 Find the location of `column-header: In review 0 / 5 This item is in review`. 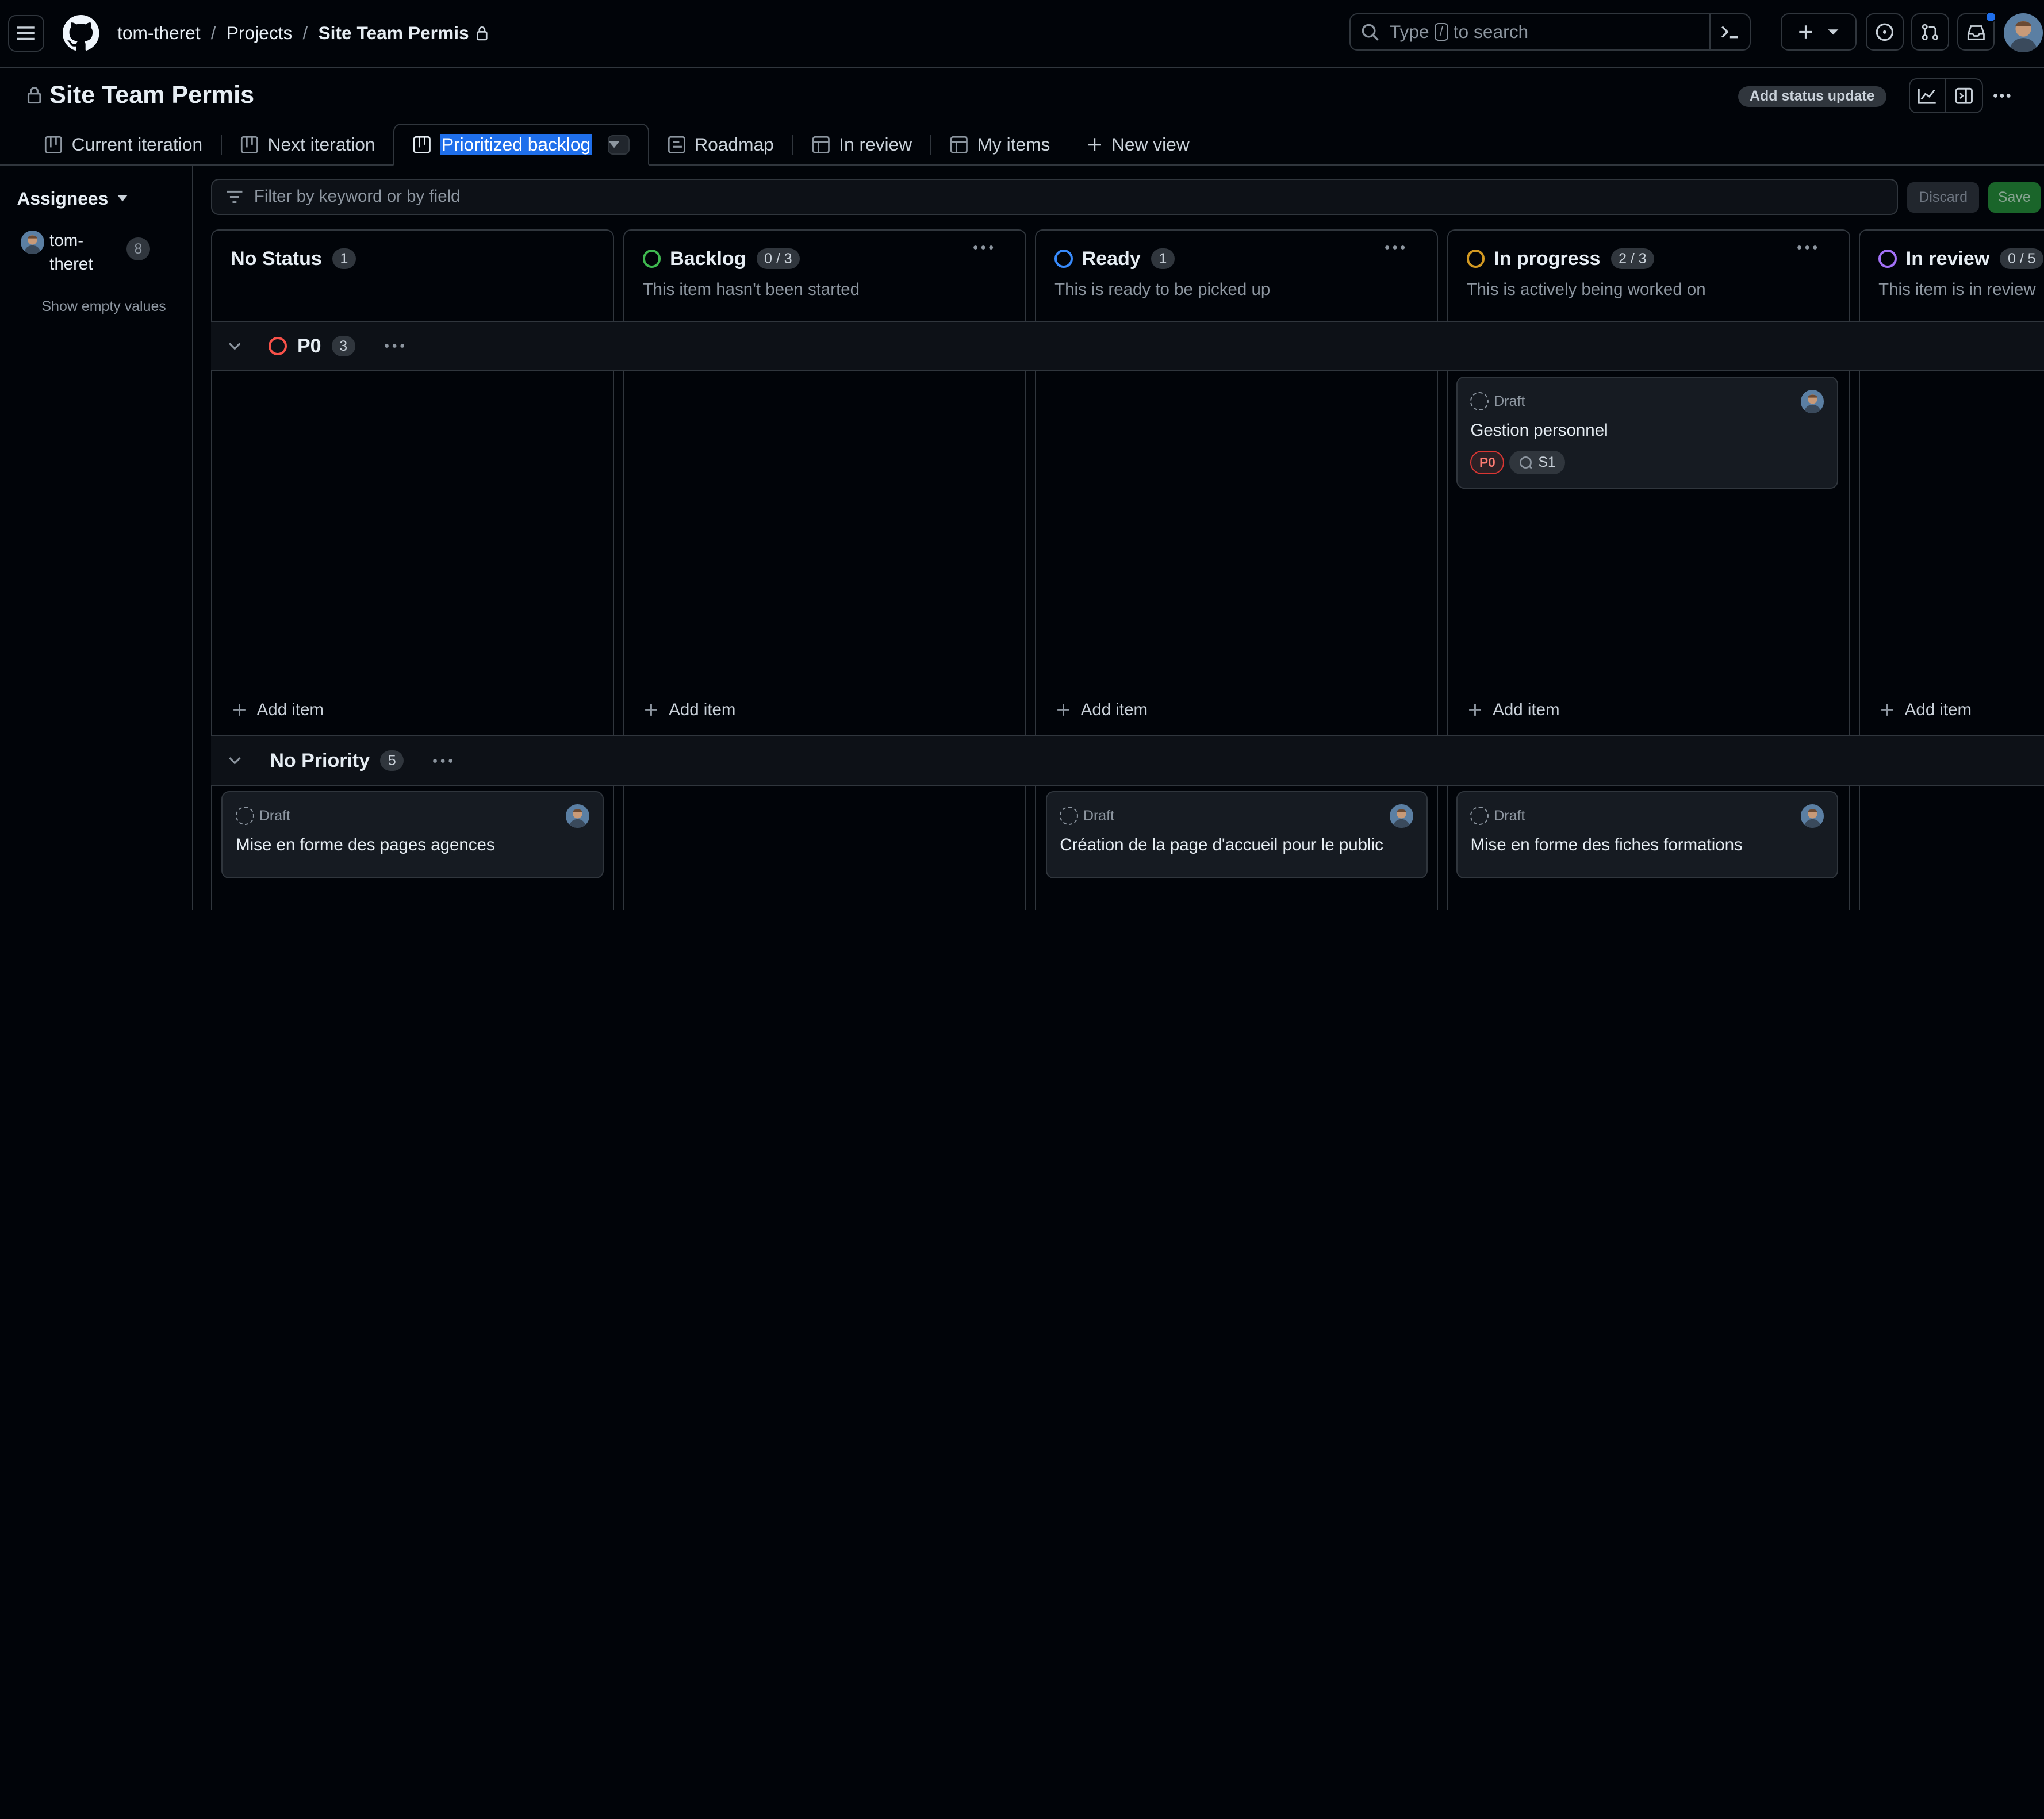

column-header: In review 0 / 5 This item is in review is located at coordinates (1952, 276).